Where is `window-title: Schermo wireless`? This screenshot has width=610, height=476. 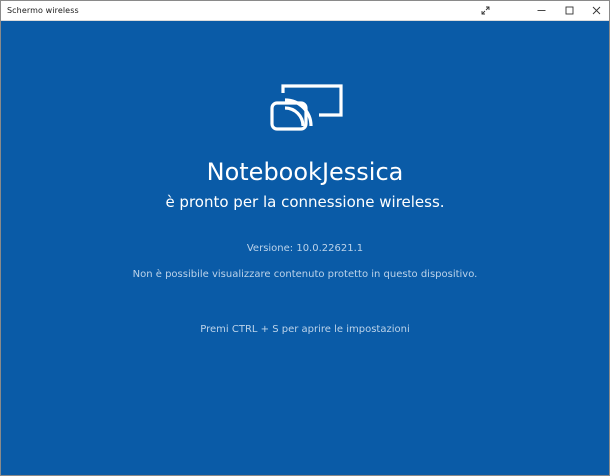 window-title: Schermo wireless is located at coordinates (43, 10).